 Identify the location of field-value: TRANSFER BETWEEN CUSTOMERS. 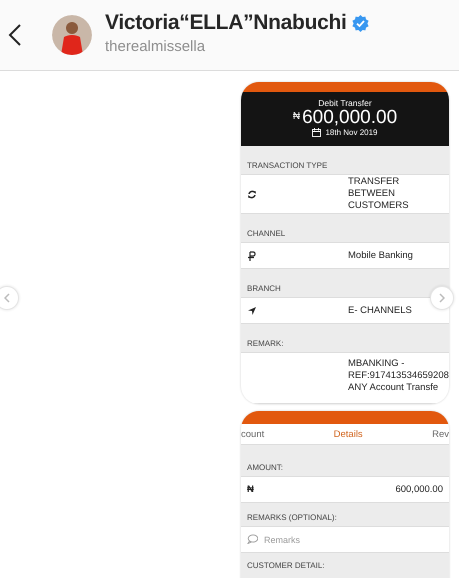
(378, 194).